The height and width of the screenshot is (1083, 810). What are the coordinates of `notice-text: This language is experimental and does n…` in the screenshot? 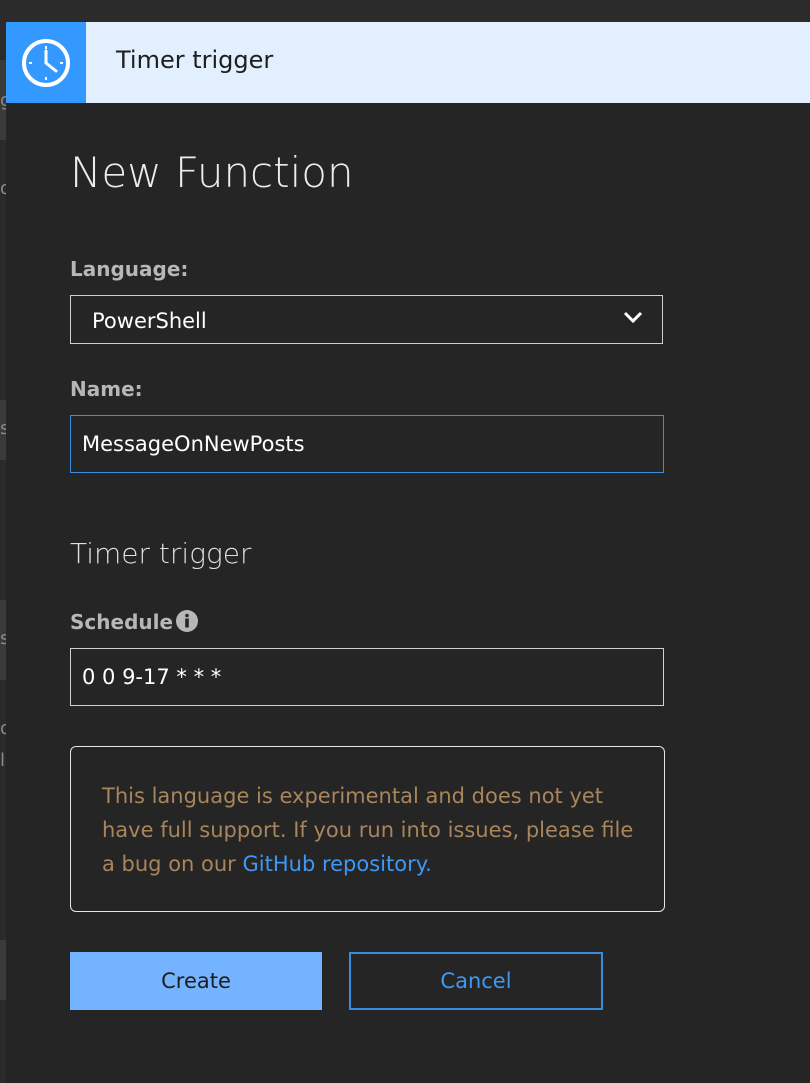 It's located at (374, 830).